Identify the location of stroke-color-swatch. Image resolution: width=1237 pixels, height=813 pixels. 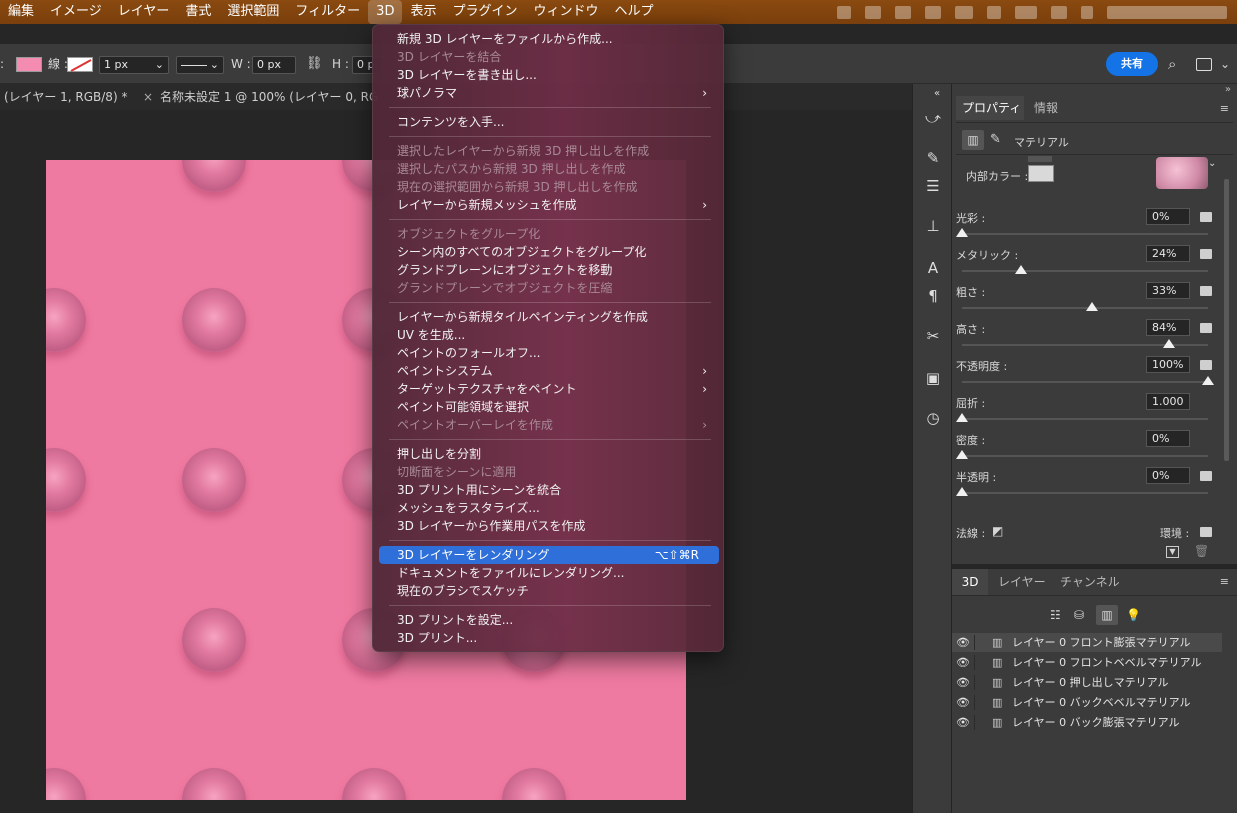
(80, 64).